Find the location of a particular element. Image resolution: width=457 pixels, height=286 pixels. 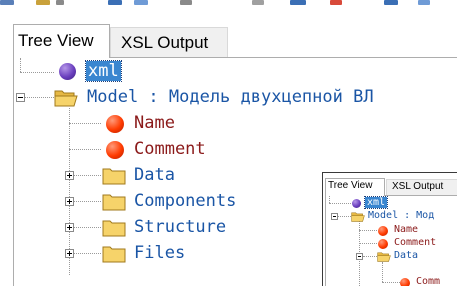

tree-node-label: Model : Модель двухцепной ВЛ is located at coordinates (230, 97).